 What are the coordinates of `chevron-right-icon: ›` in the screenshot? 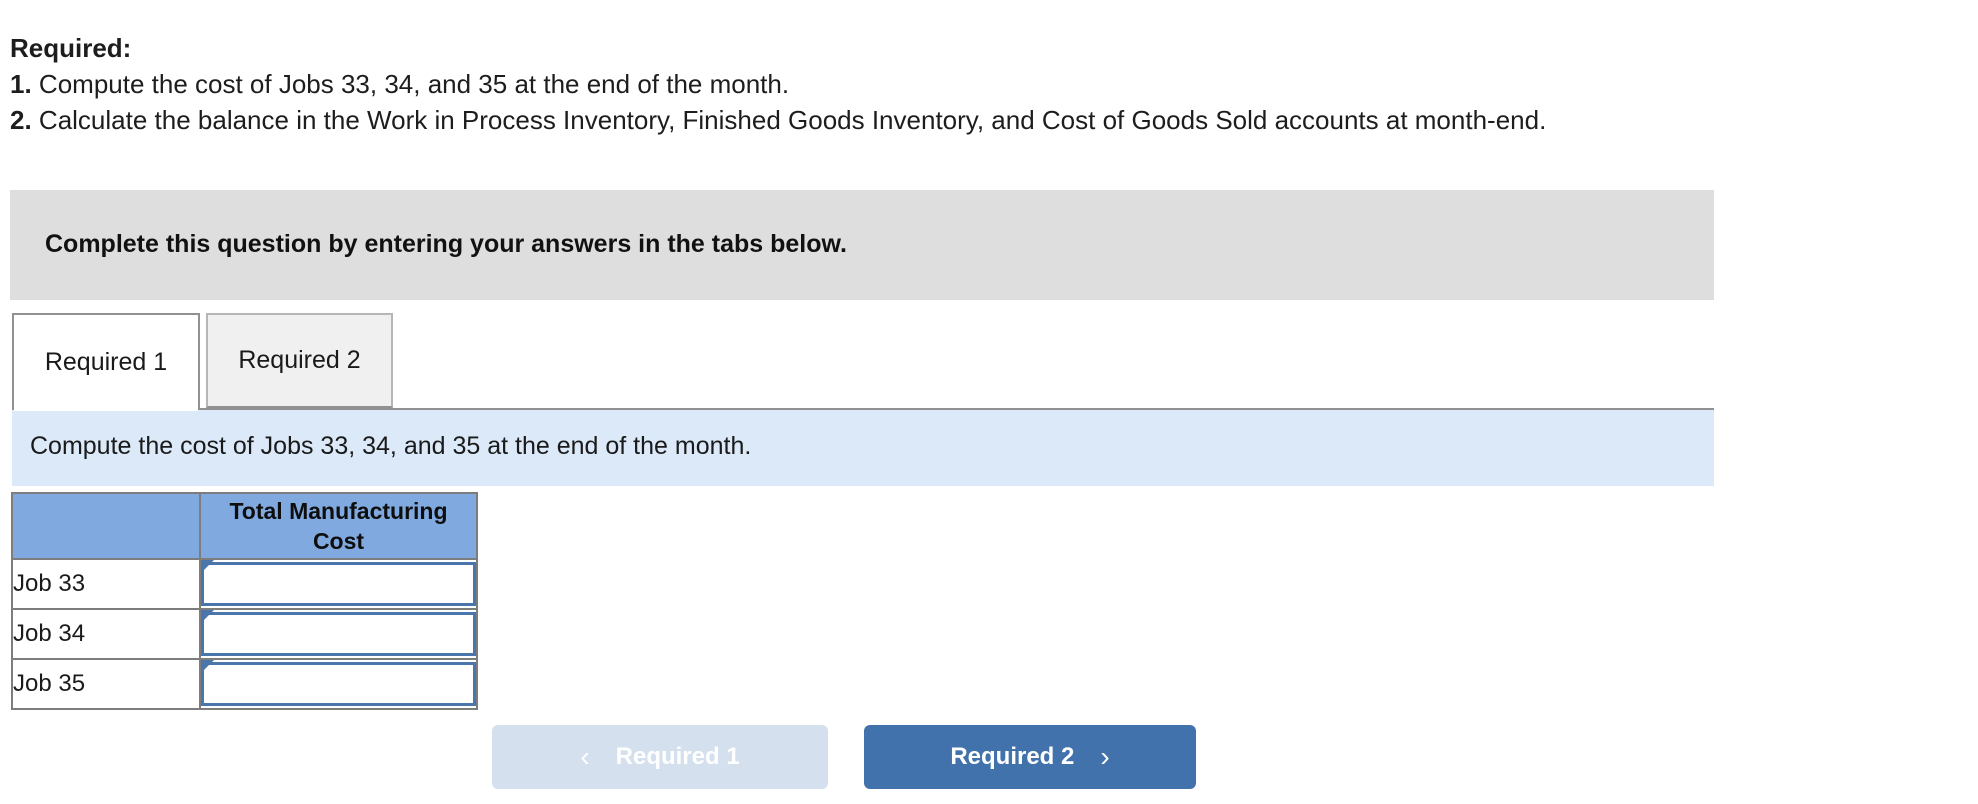 It's located at (1105, 756).